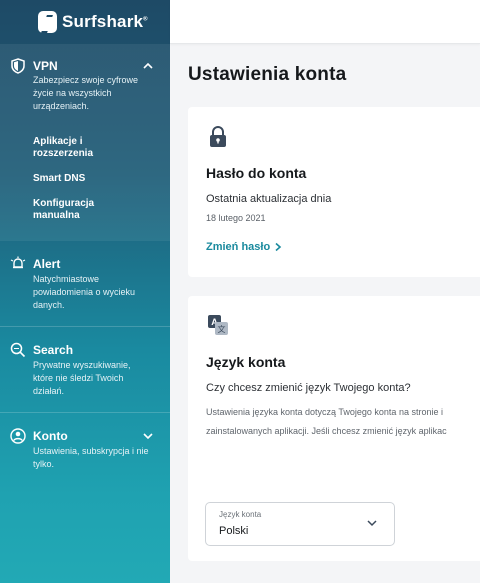 Image resolution: width=480 pixels, height=583 pixels. I want to click on translate-icon: A 文, so click(218, 325).